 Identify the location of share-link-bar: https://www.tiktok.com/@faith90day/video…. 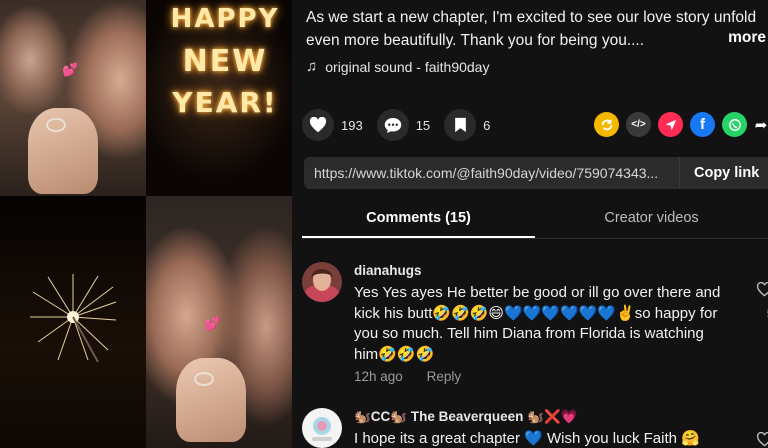
(536, 173).